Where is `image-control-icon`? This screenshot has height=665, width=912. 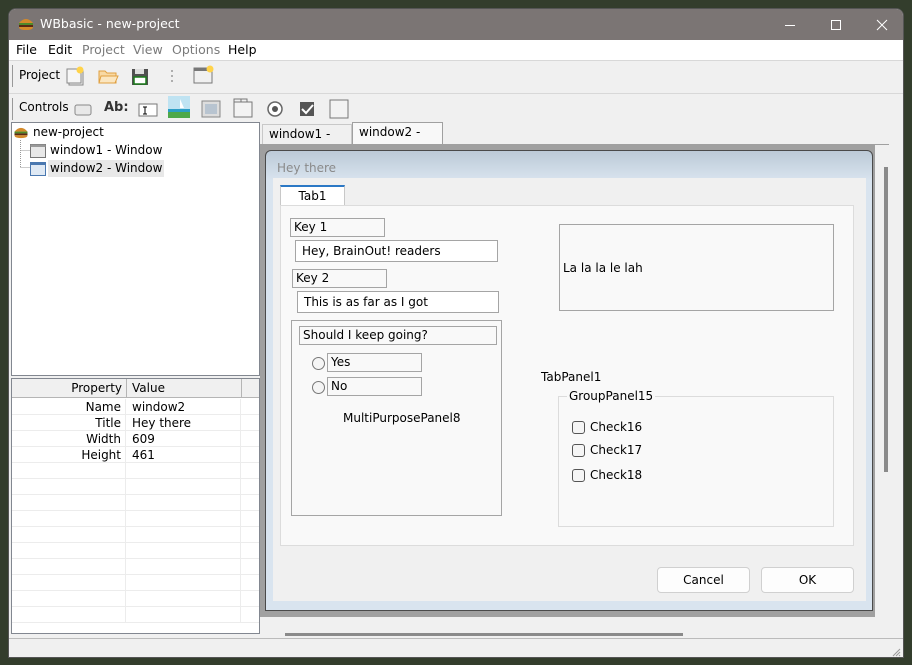
image-control-icon is located at coordinates (179, 107).